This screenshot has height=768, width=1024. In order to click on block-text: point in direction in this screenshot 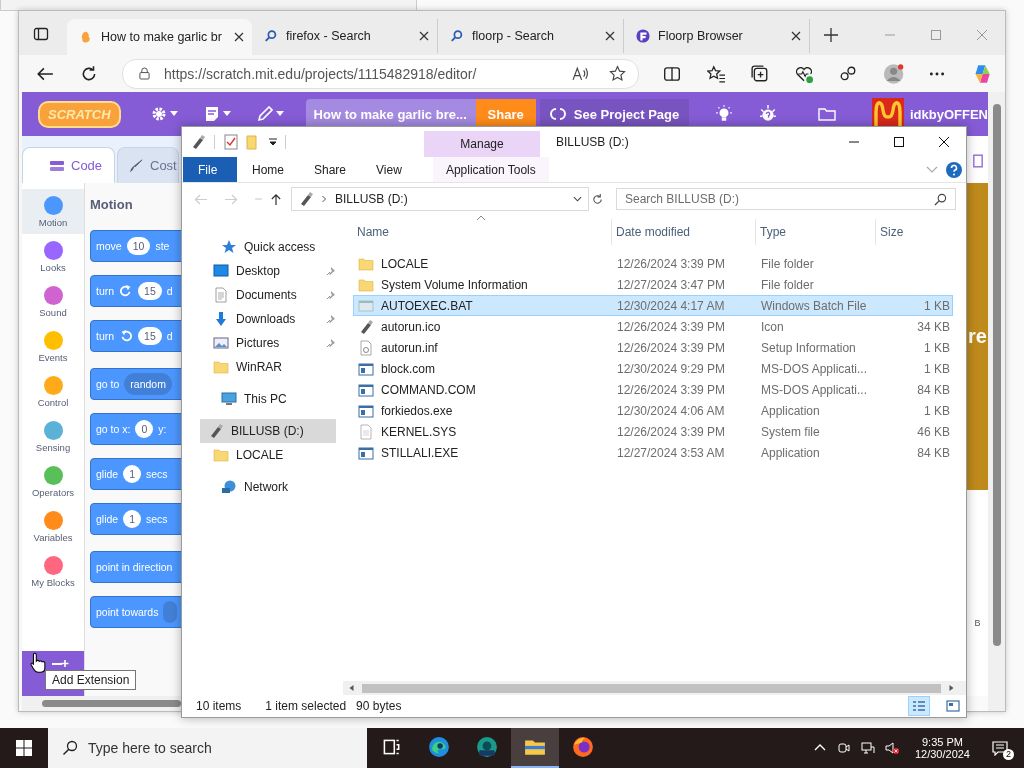, I will do `click(134, 567)`.